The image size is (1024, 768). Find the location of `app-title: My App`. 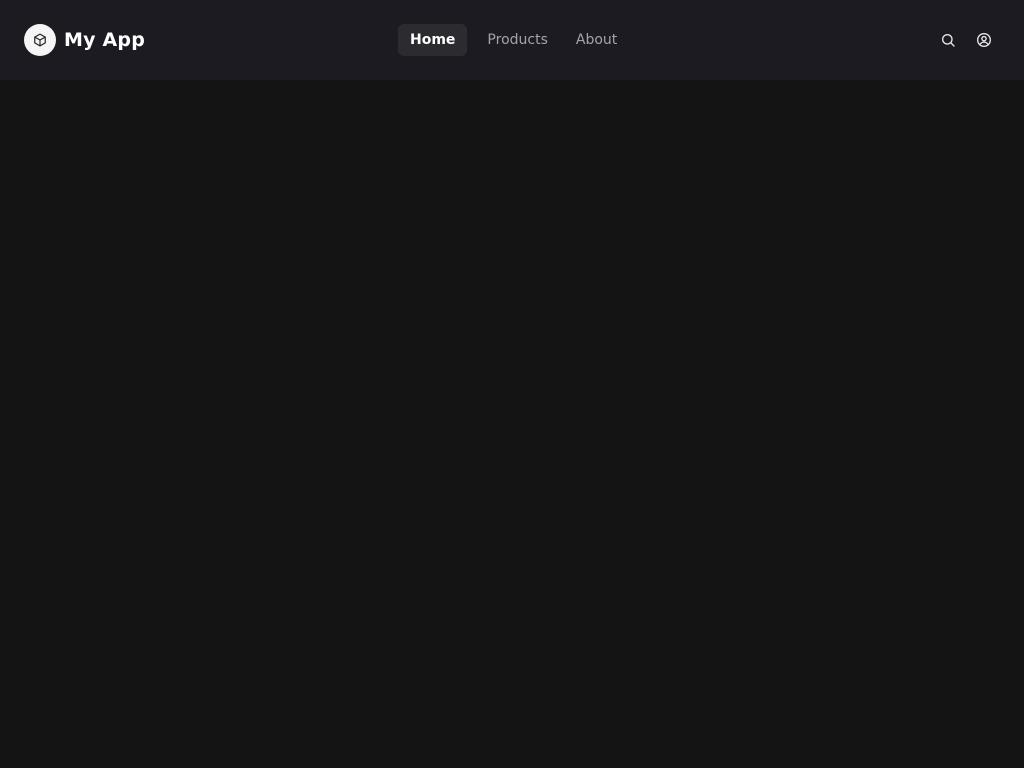

app-title: My App is located at coordinates (105, 40).